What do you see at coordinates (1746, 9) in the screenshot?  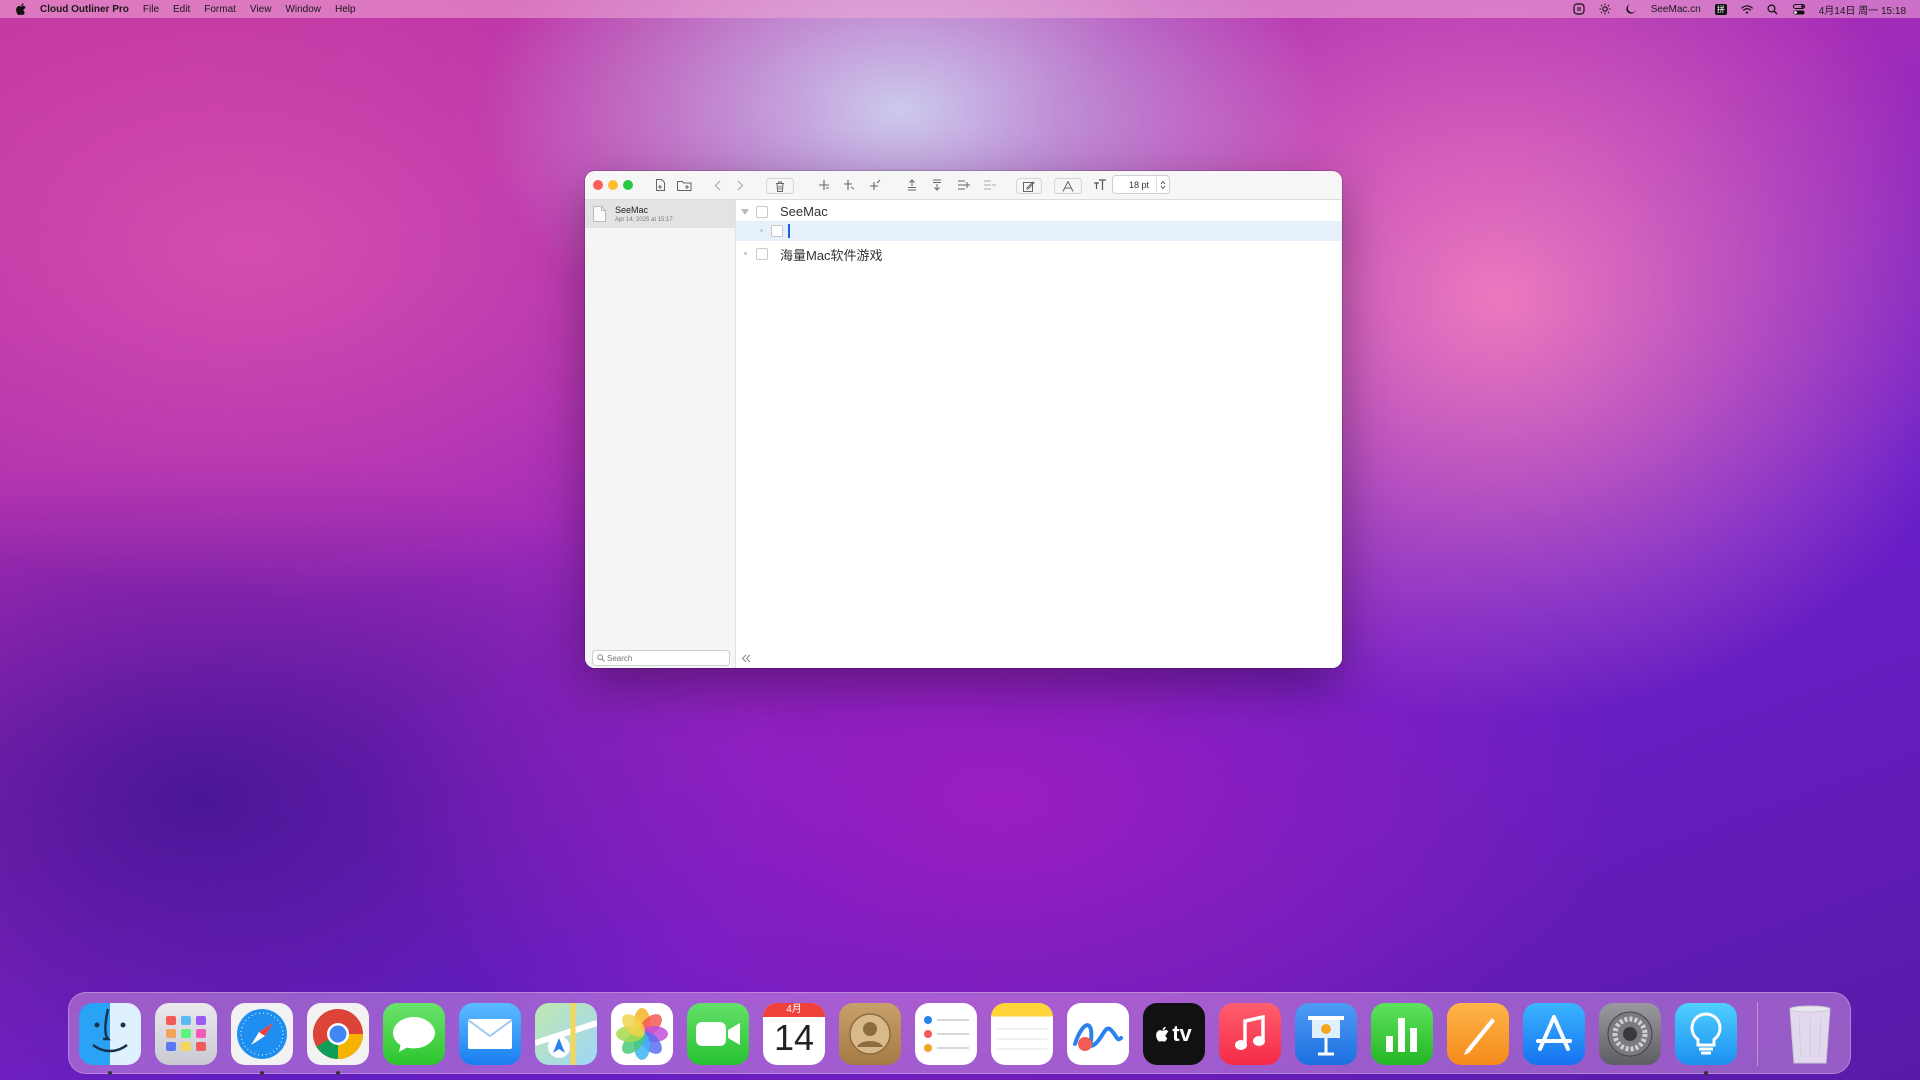 I see `wifi-icon` at bounding box center [1746, 9].